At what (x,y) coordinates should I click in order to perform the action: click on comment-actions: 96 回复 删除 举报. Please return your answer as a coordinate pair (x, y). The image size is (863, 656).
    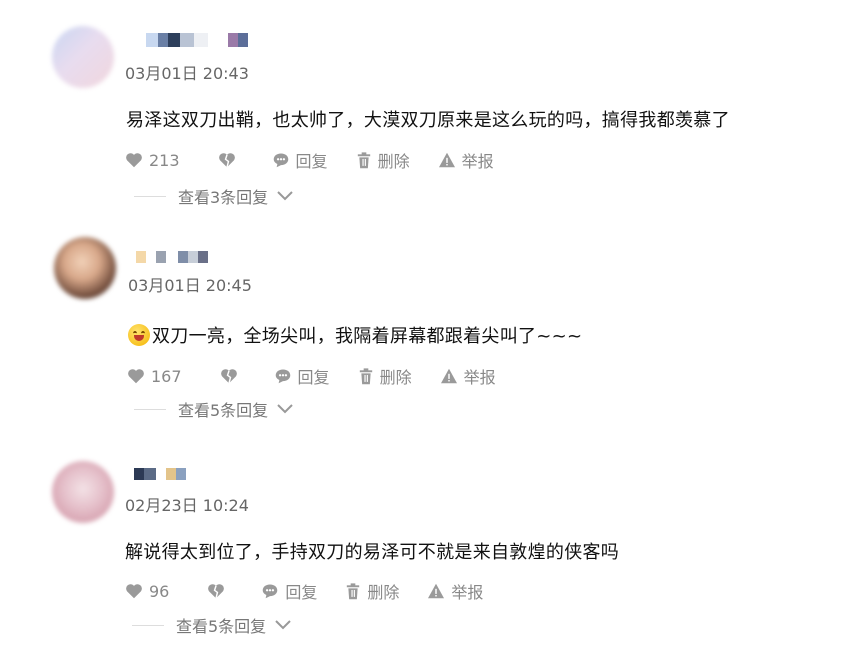
    Looking at the image, I should click on (318, 591).